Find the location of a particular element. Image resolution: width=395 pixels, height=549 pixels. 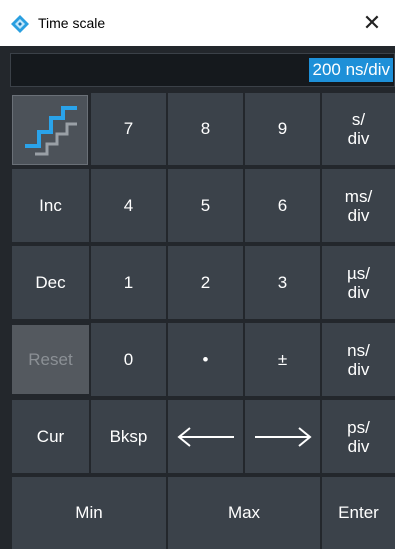

decimal-point-button: • is located at coordinates (205, 359).